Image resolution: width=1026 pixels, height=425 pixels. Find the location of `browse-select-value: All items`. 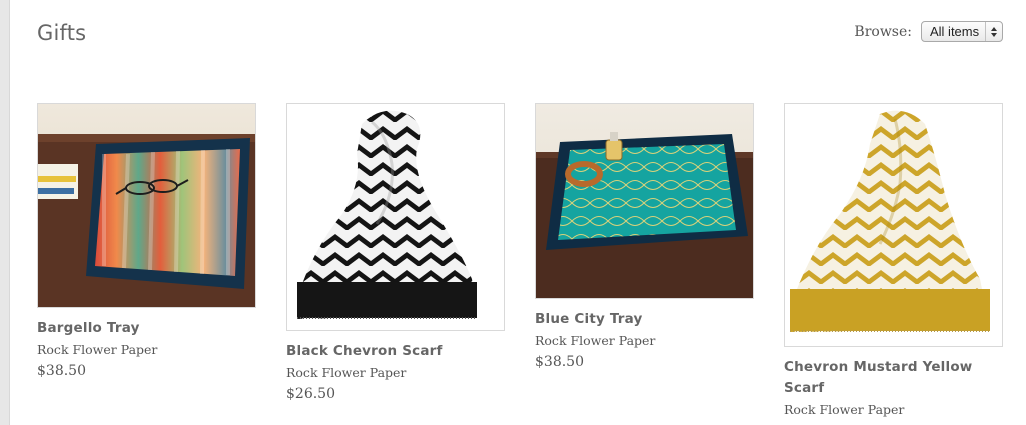

browse-select-value: All items is located at coordinates (955, 31).